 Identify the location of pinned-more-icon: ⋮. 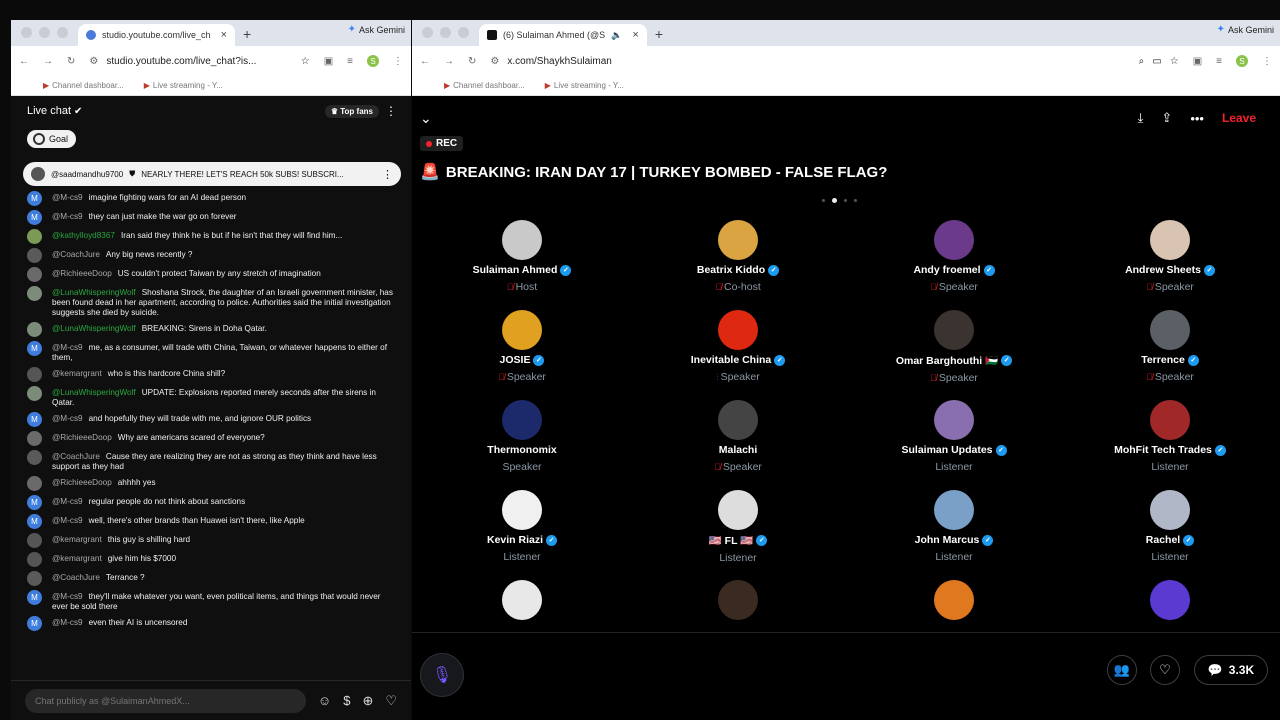
(387, 174).